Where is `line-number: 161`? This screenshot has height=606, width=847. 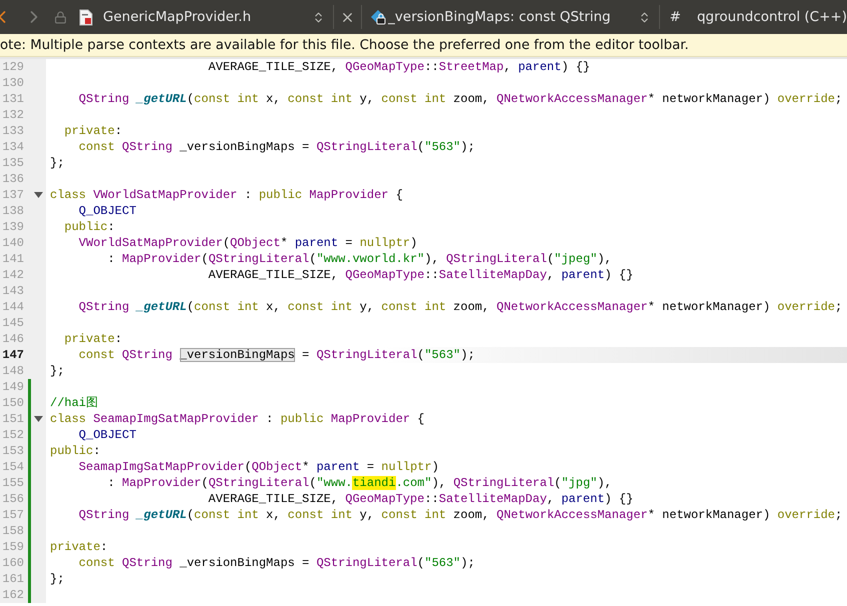
line-number: 161 is located at coordinates (12, 579).